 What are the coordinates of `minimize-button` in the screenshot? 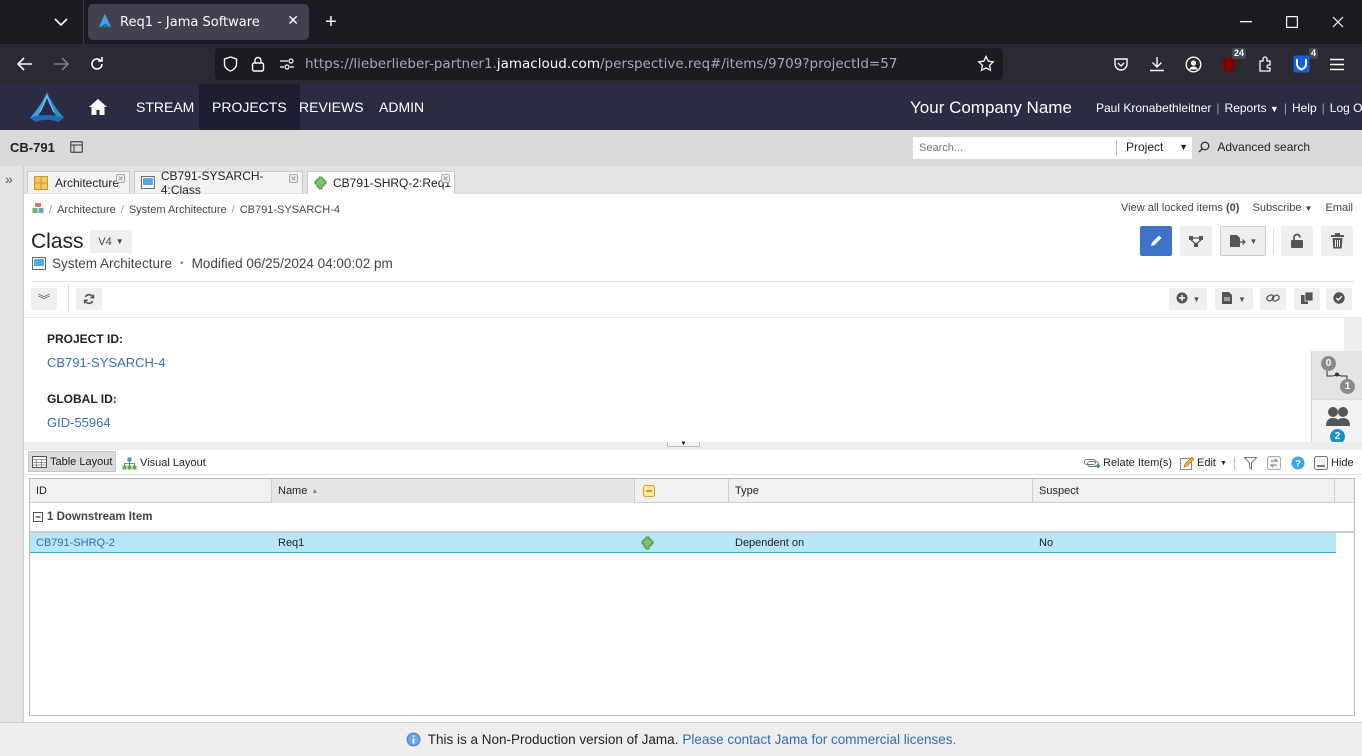 It's located at (1246, 22).